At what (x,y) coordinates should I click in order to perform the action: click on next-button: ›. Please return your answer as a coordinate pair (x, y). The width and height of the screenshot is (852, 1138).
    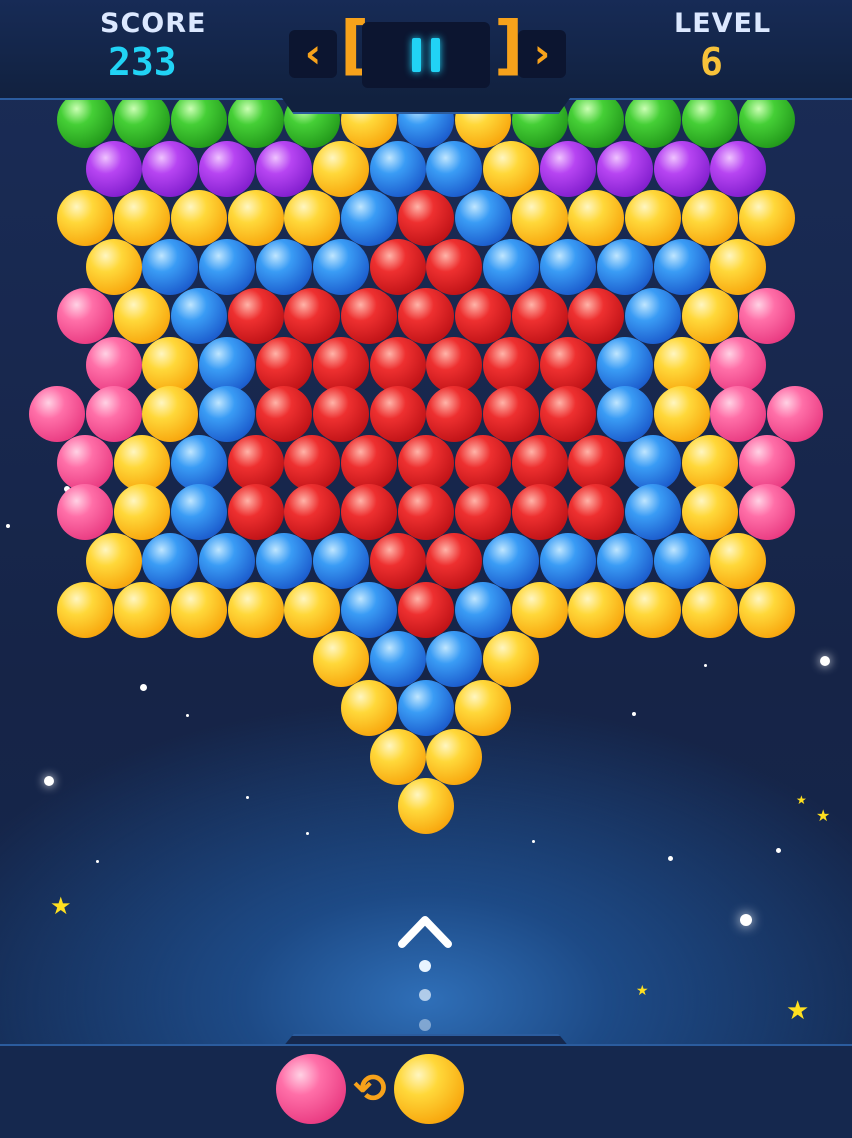
    Looking at the image, I should click on (542, 54).